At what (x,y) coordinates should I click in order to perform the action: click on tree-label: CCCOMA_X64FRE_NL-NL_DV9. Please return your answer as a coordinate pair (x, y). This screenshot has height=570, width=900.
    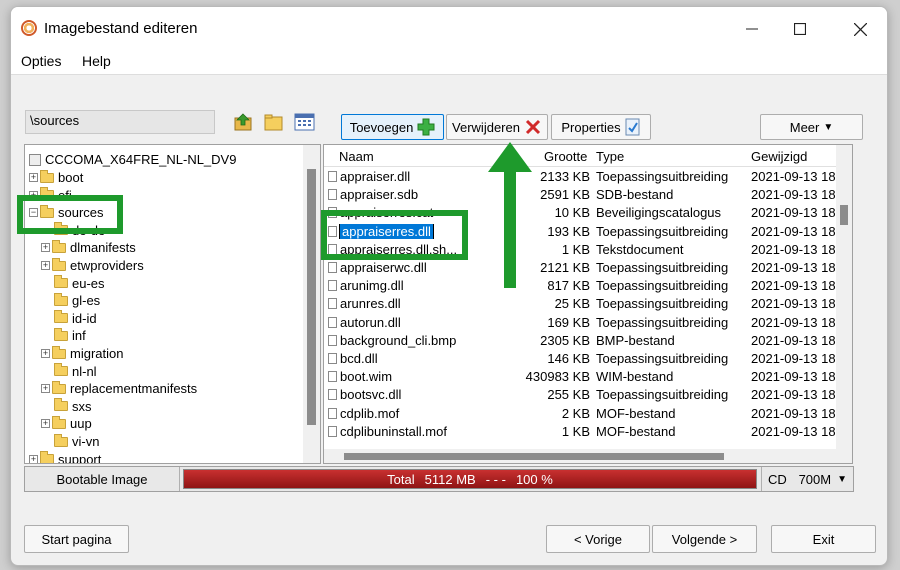
    Looking at the image, I should click on (141, 159).